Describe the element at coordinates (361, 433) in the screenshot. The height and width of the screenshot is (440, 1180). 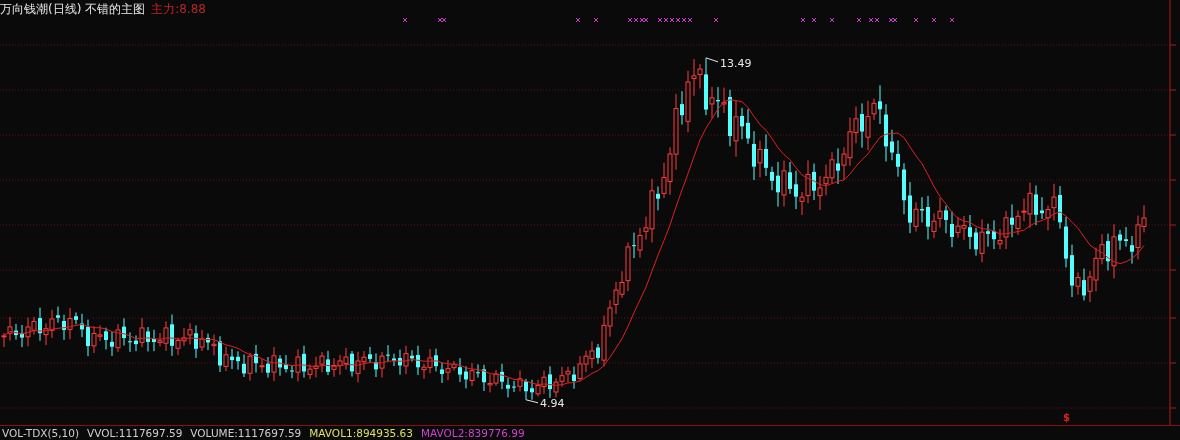
I see `volume-legend-text: MAVOL1:894935.63` at that location.